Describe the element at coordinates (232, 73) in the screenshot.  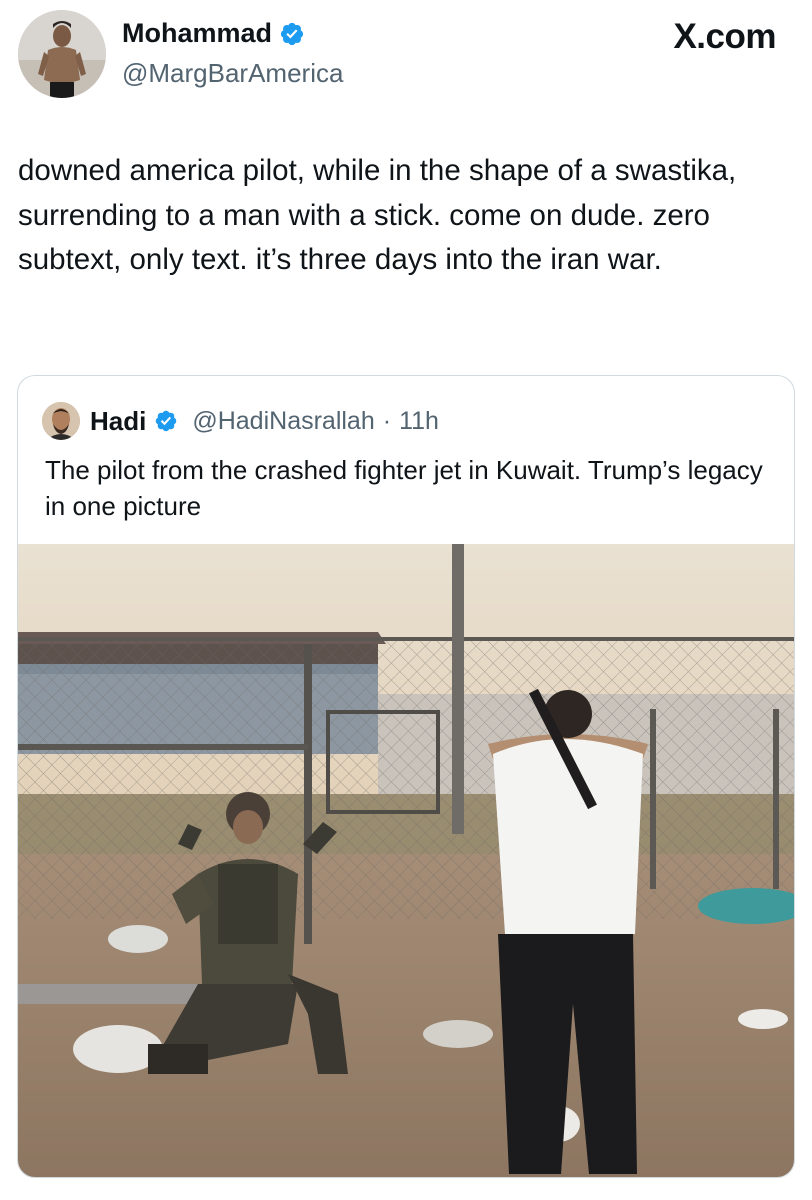
I see `author-handle: @MargBarAmerica` at that location.